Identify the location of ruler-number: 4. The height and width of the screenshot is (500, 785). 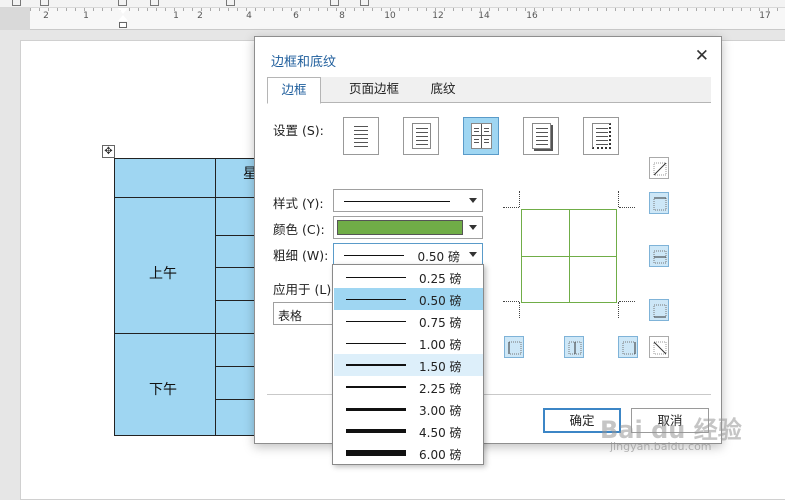
(249, 16).